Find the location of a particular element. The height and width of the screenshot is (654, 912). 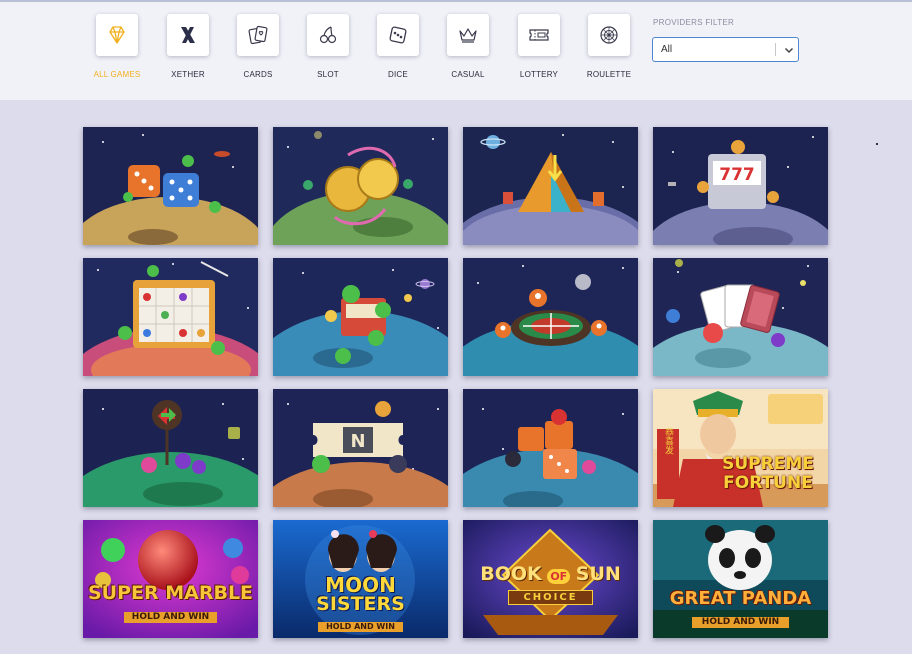

crown-icon is located at coordinates (468, 35).